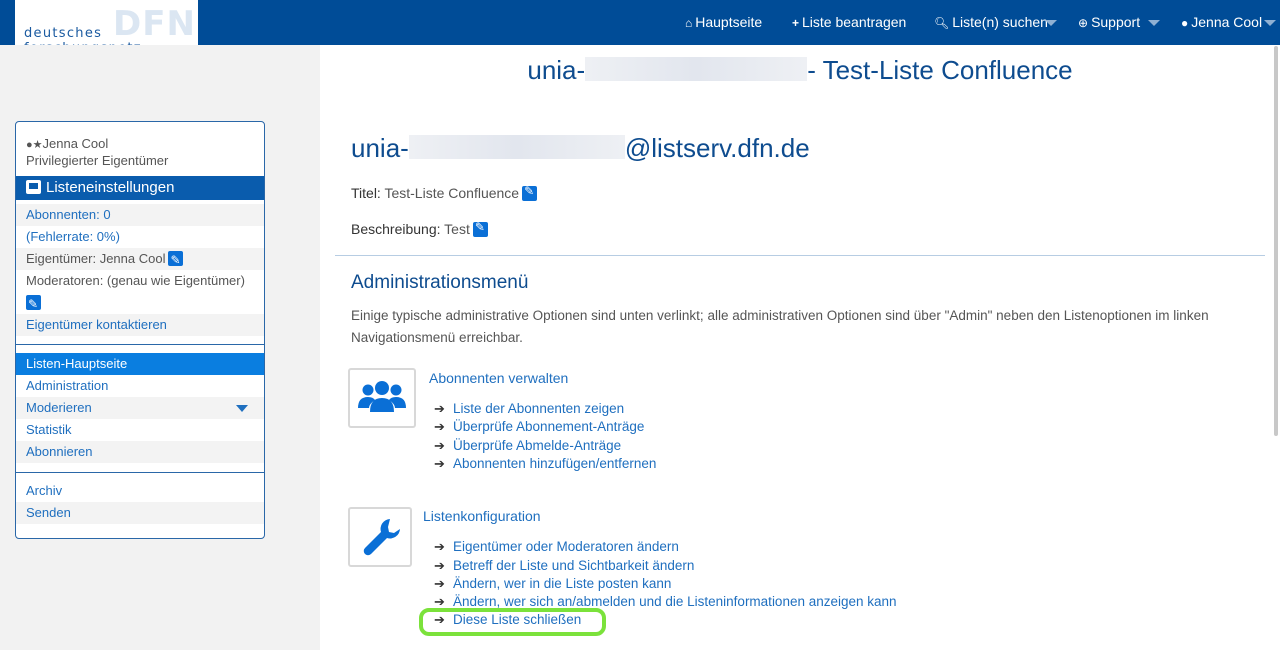 This screenshot has width=1280, height=650. I want to click on moderators-text: Moderatoren: (genau wie Eigentümer), so click(135, 280).